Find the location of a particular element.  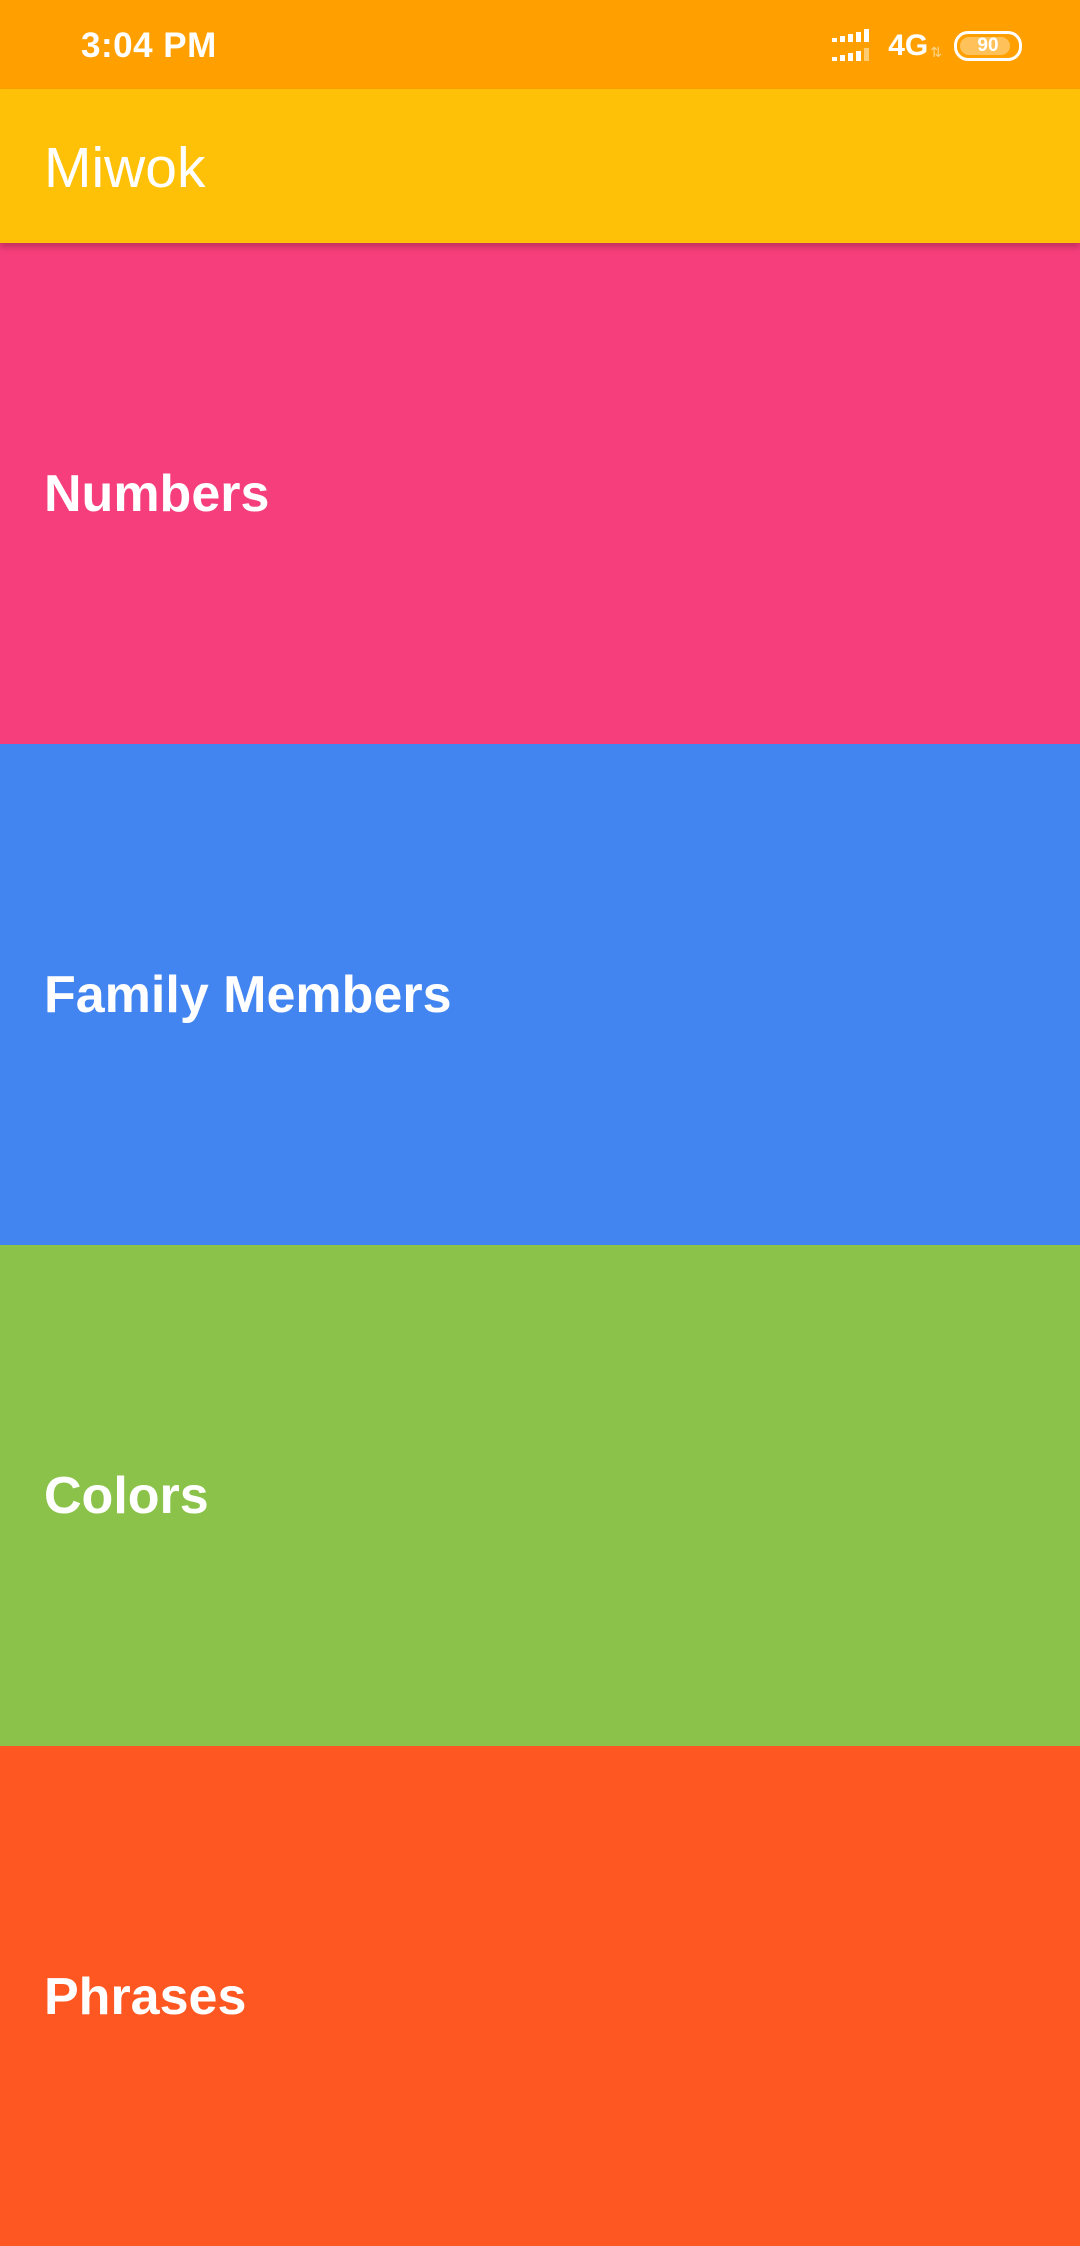

app-bar: Miwok is located at coordinates (540, 166).